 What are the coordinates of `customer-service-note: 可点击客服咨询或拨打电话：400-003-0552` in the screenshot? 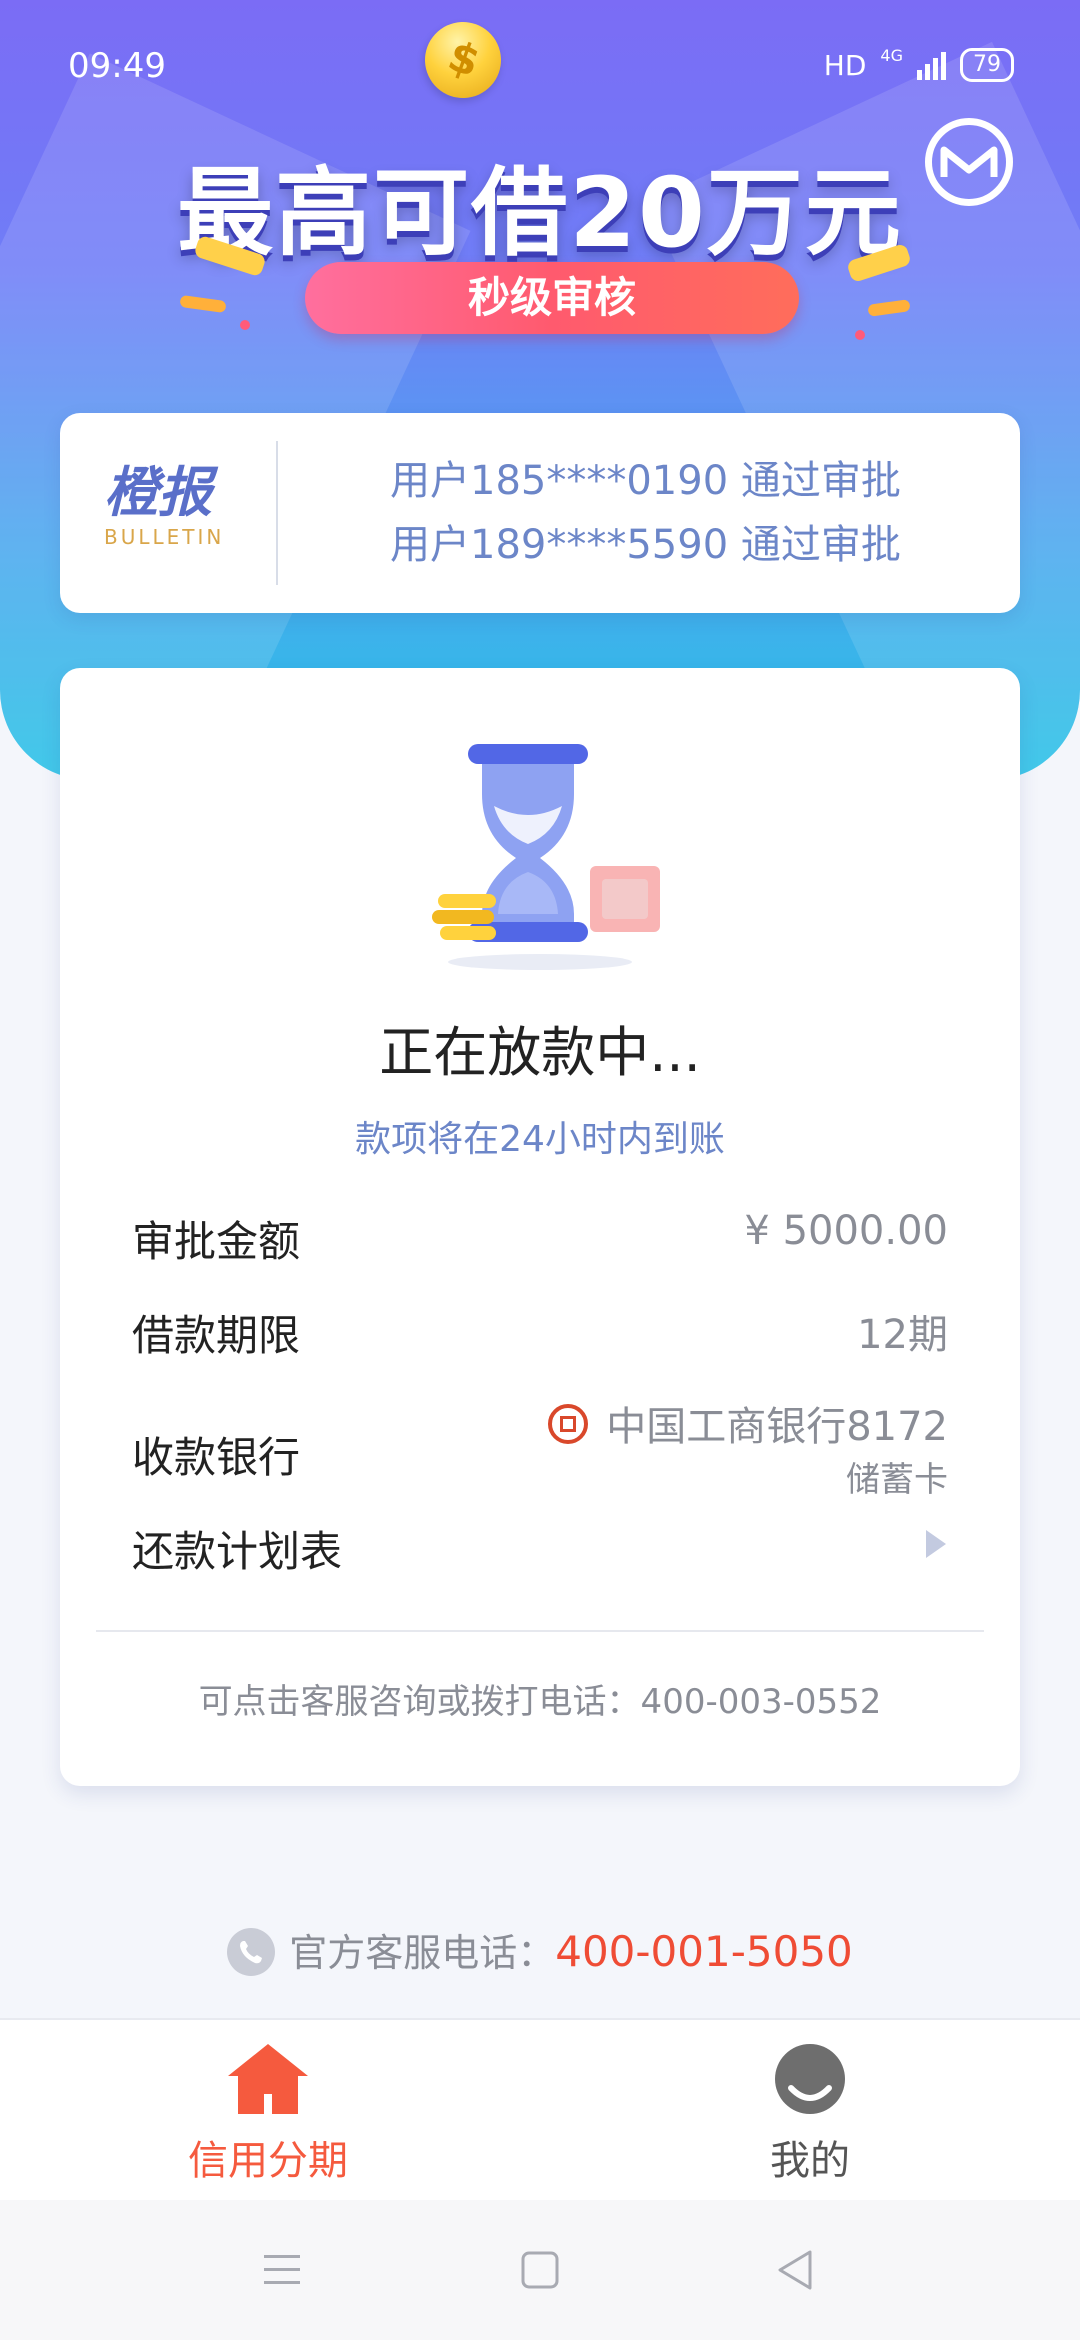 It's located at (540, 1698).